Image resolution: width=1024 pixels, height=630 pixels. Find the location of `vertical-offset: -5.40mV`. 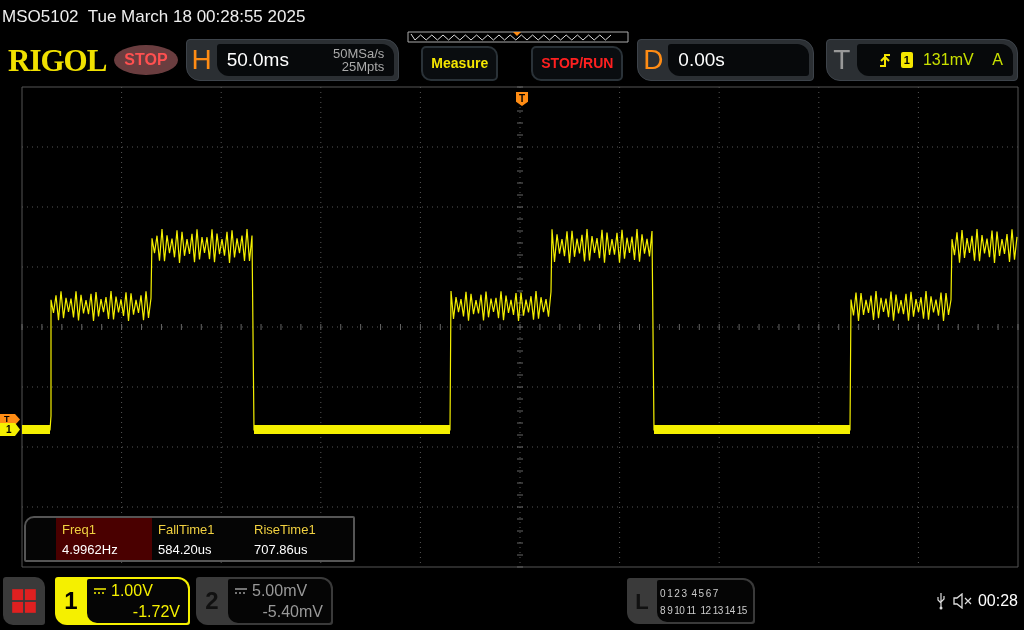

vertical-offset: -5.40mV is located at coordinates (292, 612).